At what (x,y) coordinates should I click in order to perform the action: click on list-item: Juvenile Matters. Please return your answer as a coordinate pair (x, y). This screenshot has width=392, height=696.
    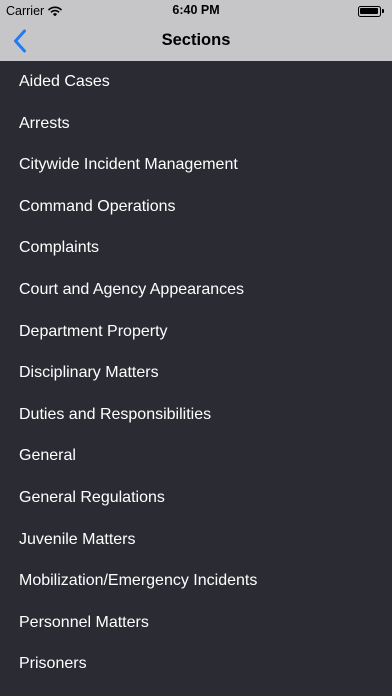
    Looking at the image, I should click on (196, 540).